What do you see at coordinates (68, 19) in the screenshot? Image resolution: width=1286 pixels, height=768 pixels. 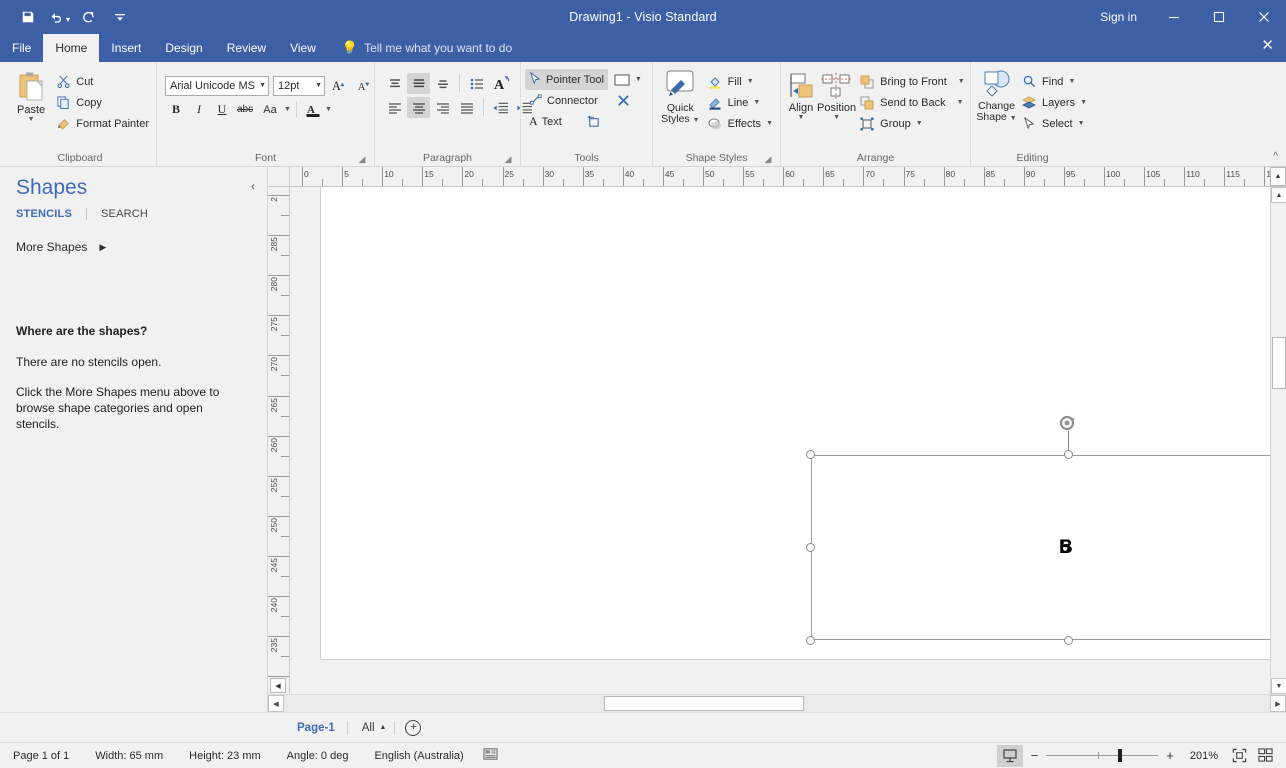 I see `undo-dropdown-icon: ▾` at bounding box center [68, 19].